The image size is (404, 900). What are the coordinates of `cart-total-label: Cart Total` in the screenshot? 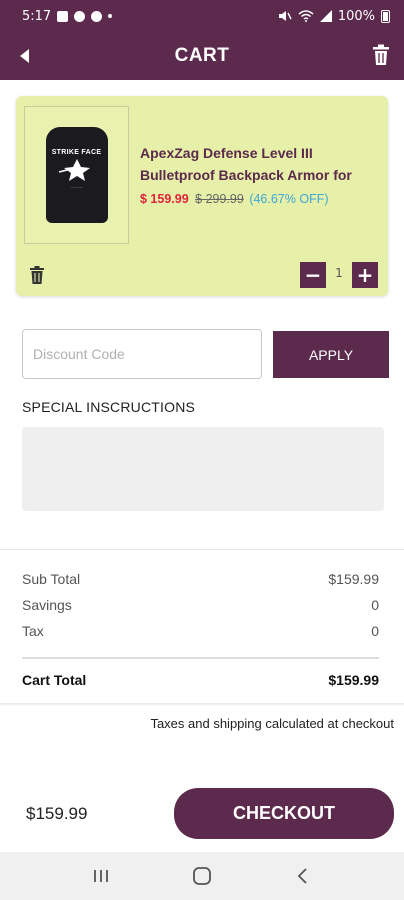 It's located at (54, 680).